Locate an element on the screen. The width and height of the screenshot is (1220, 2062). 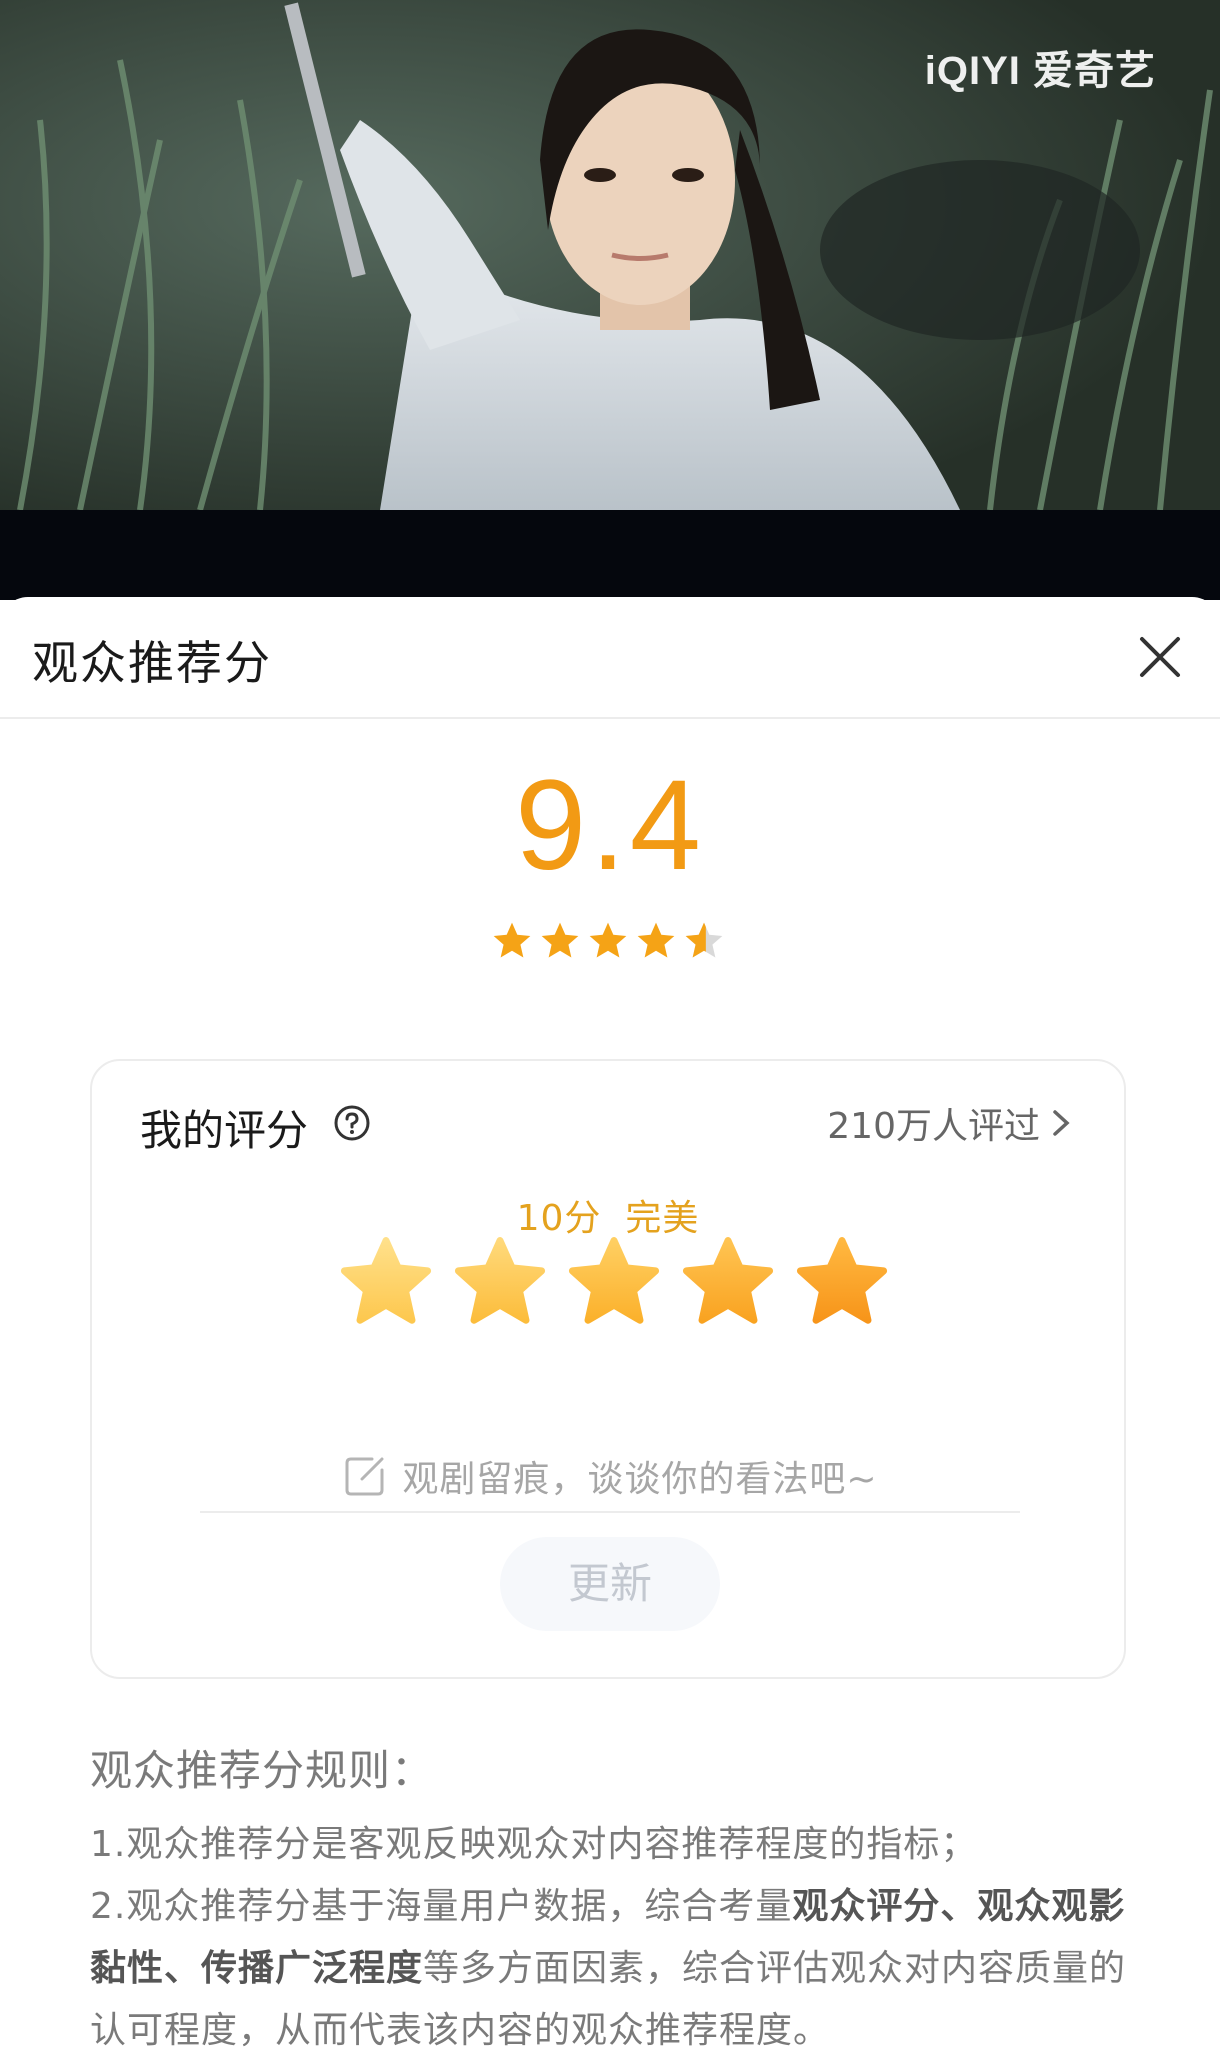
star-2-icon is located at coordinates (500, 1283).